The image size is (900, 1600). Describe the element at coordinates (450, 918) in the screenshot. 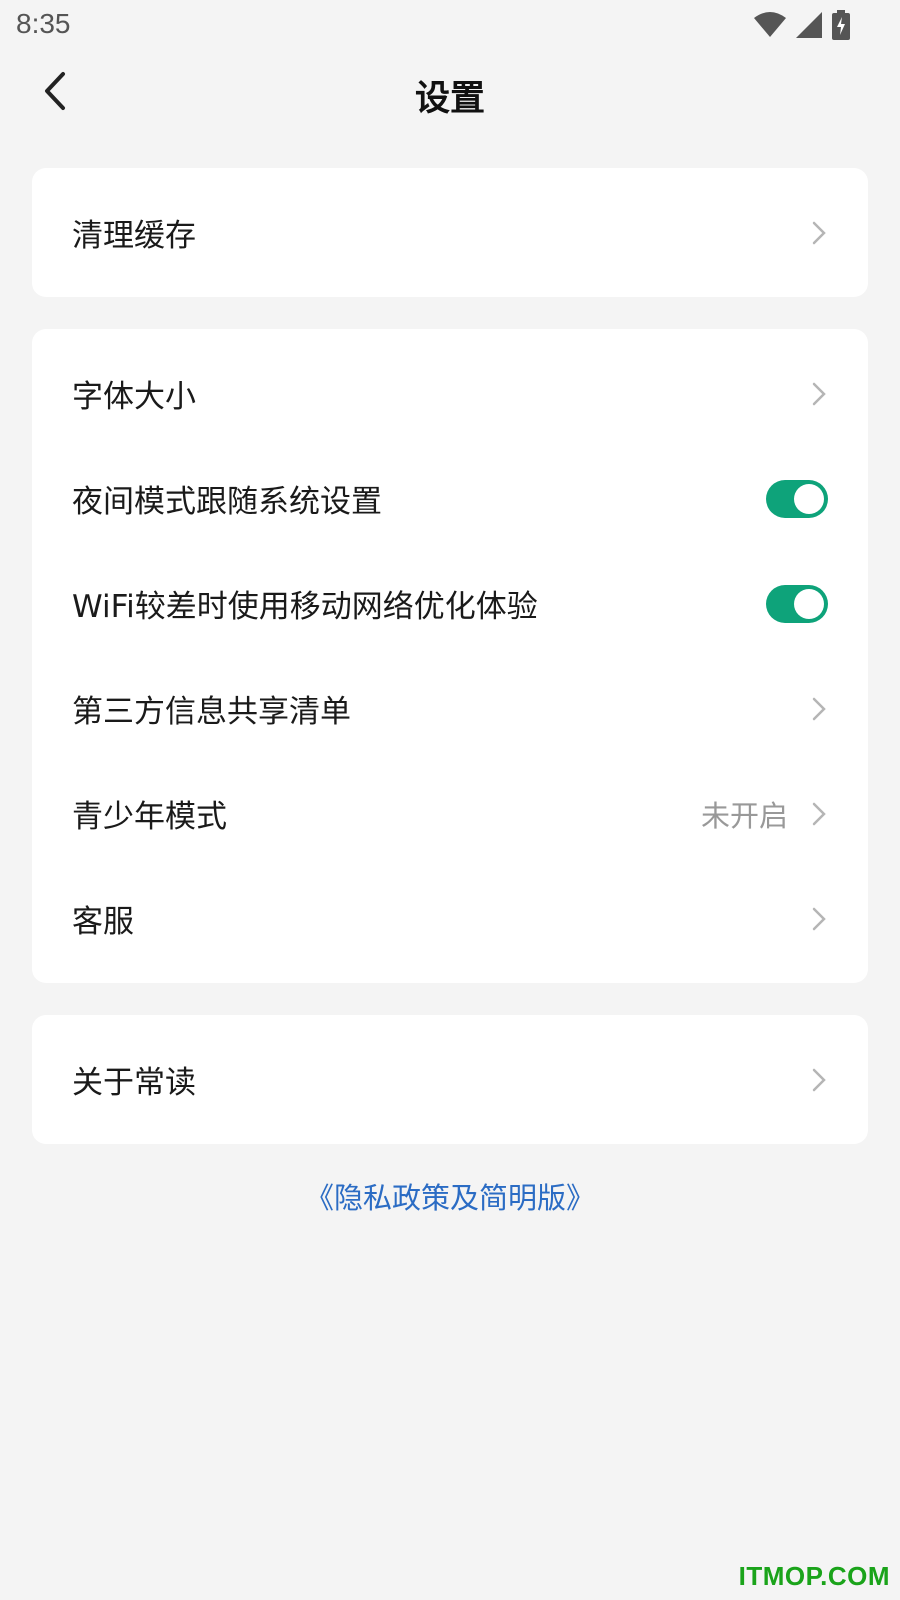

I see `settings-item-customer-service: 客服` at that location.